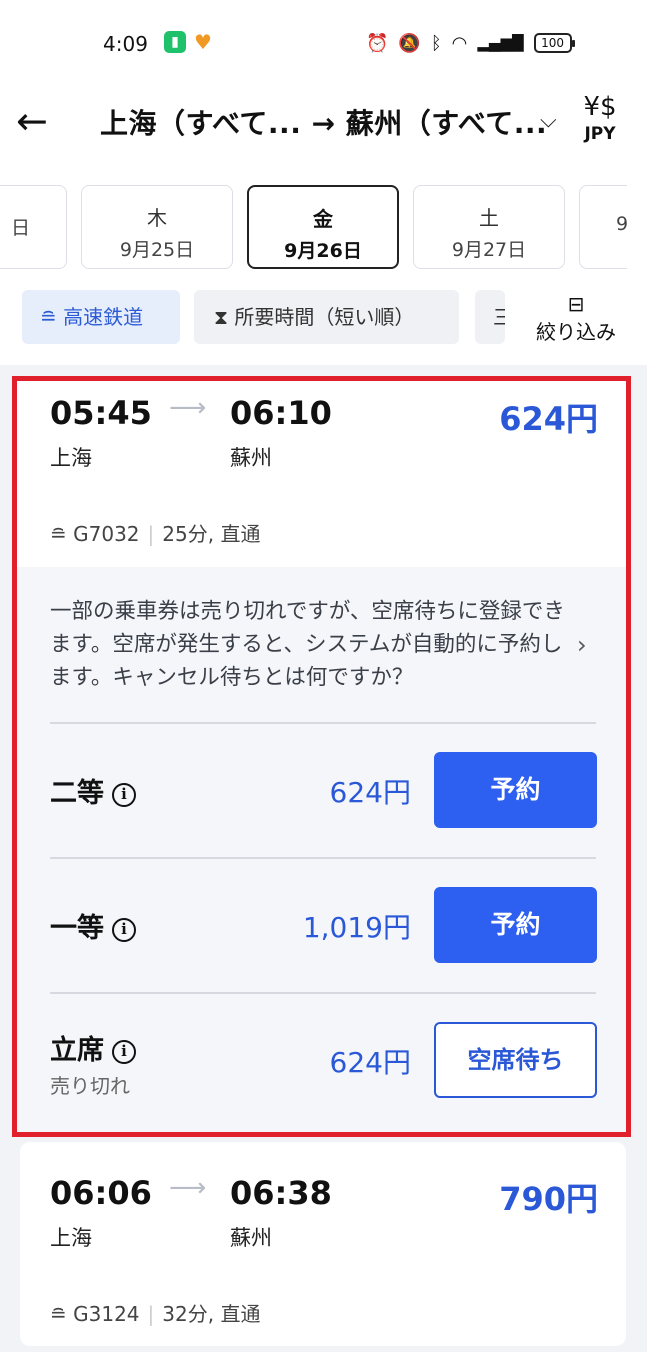 Image resolution: width=647 pixels, height=1352 pixels. I want to click on filter-label: 高速鉄道, so click(103, 317).